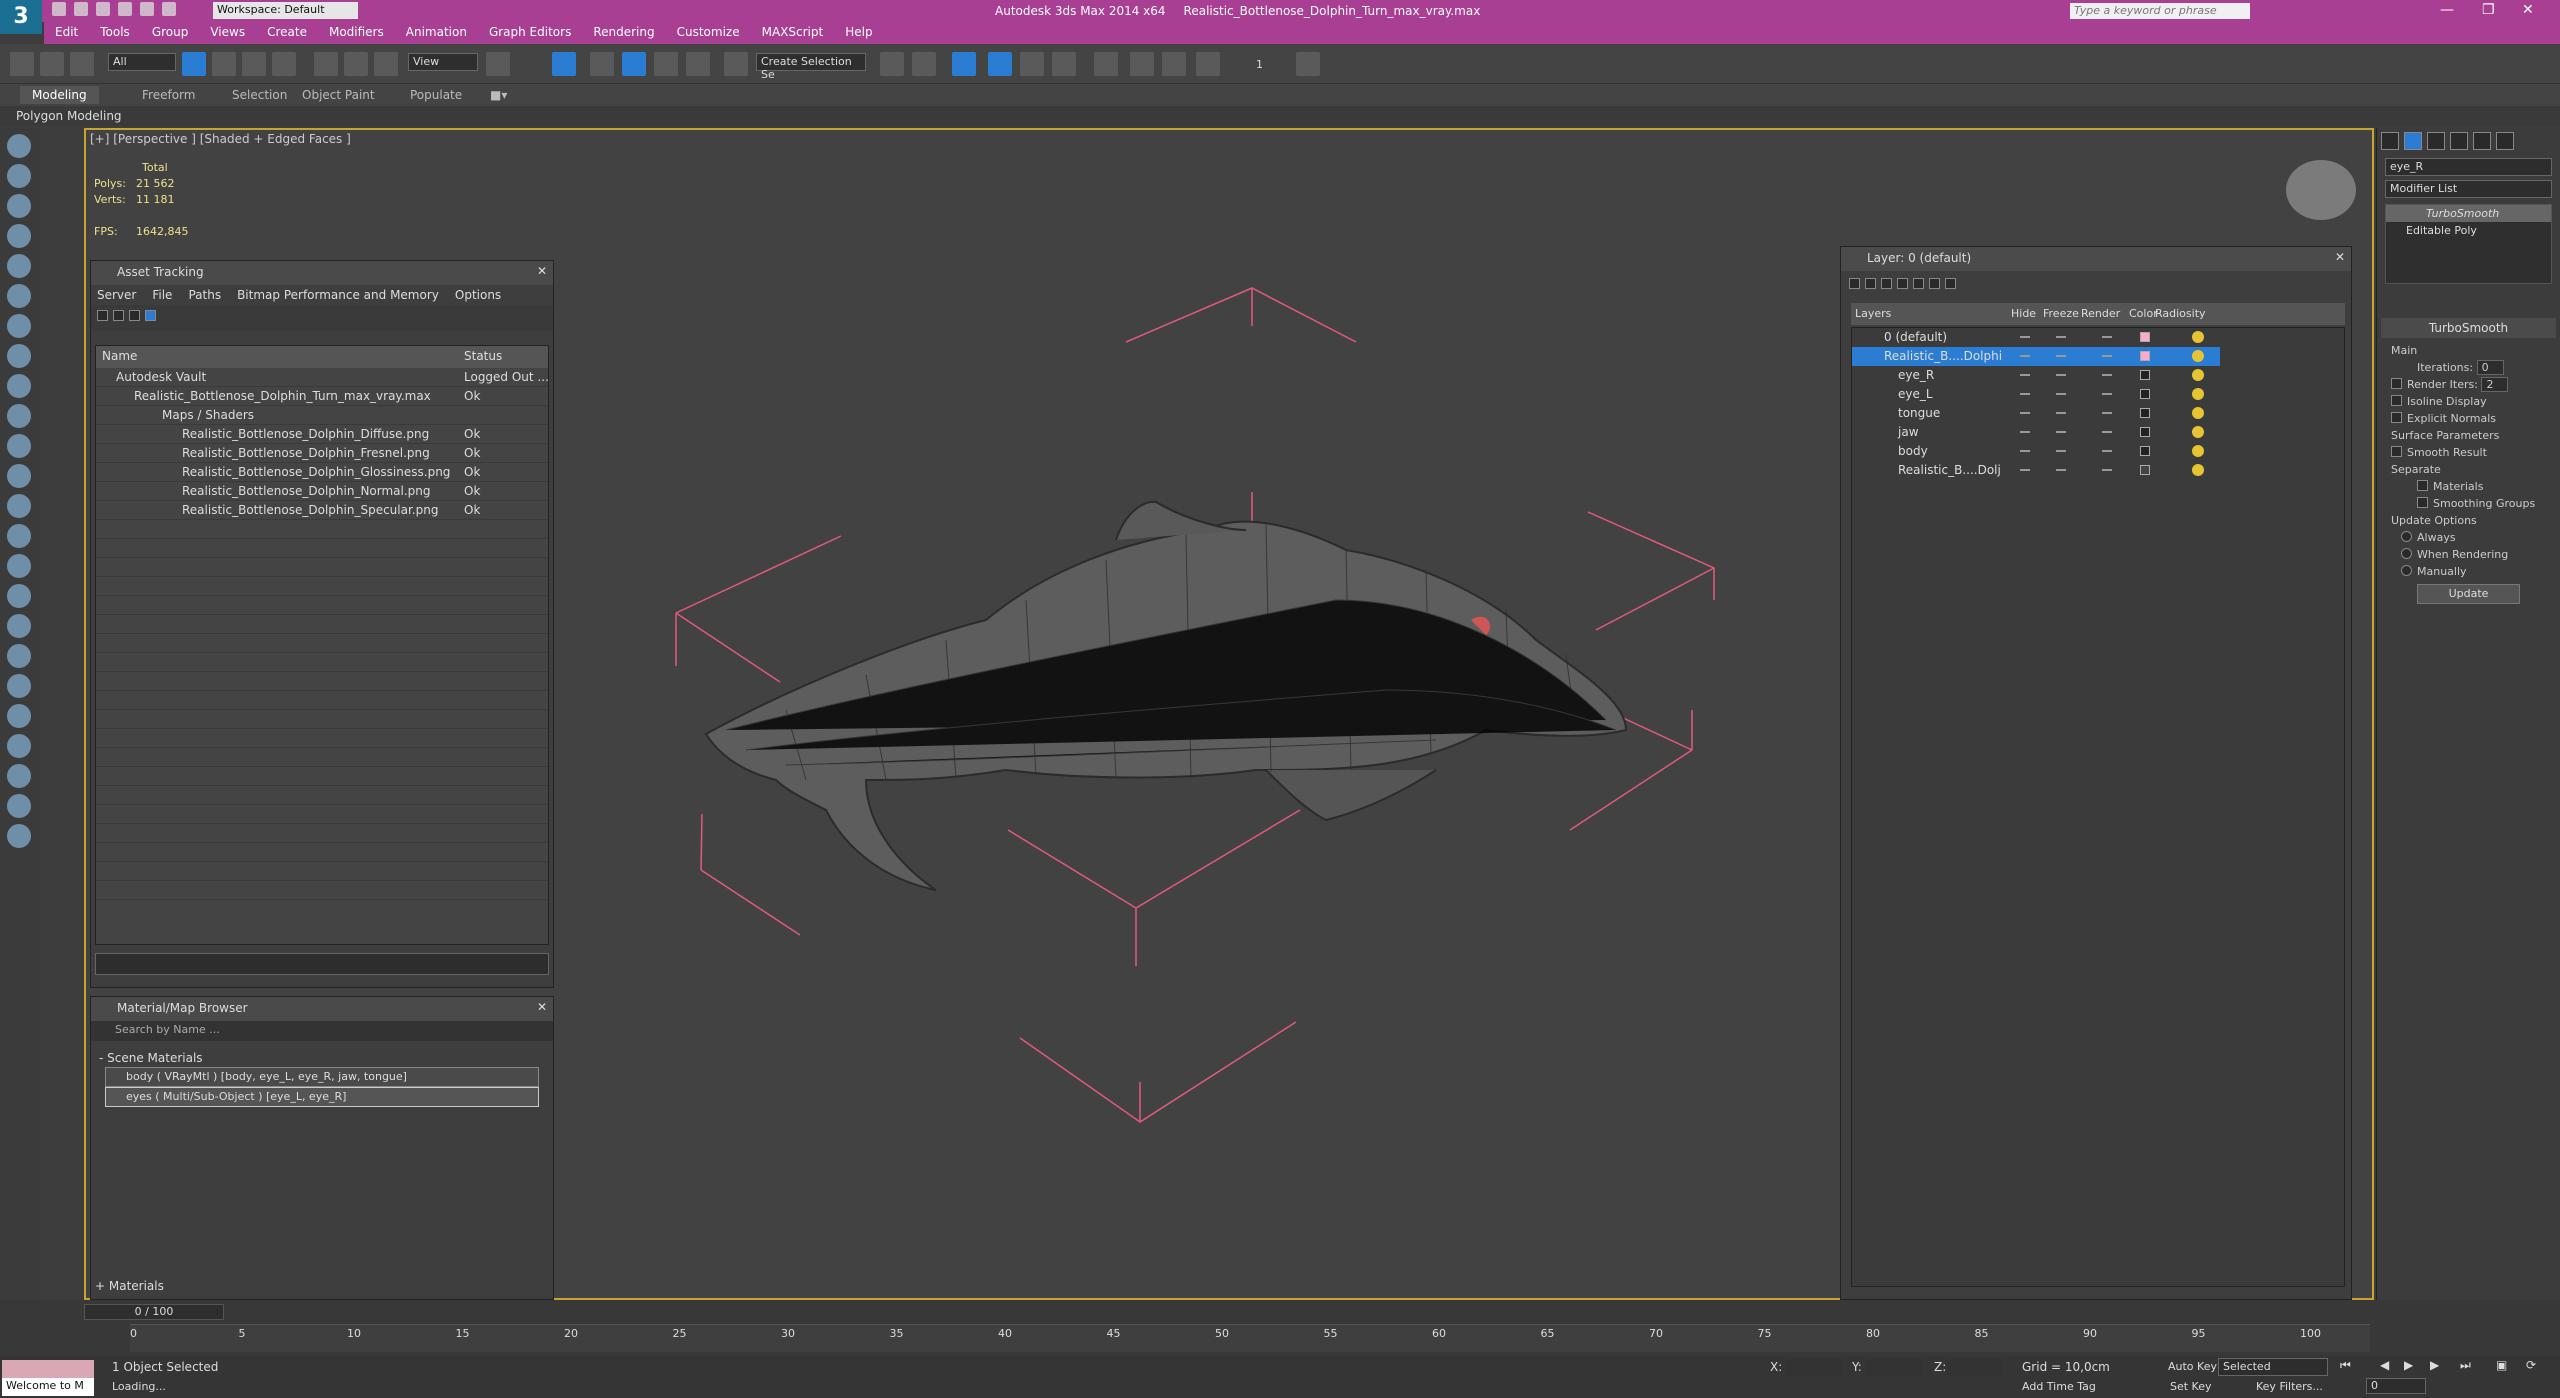  Describe the element at coordinates (708, 32) in the screenshot. I see `menu-customize: Customize` at that location.